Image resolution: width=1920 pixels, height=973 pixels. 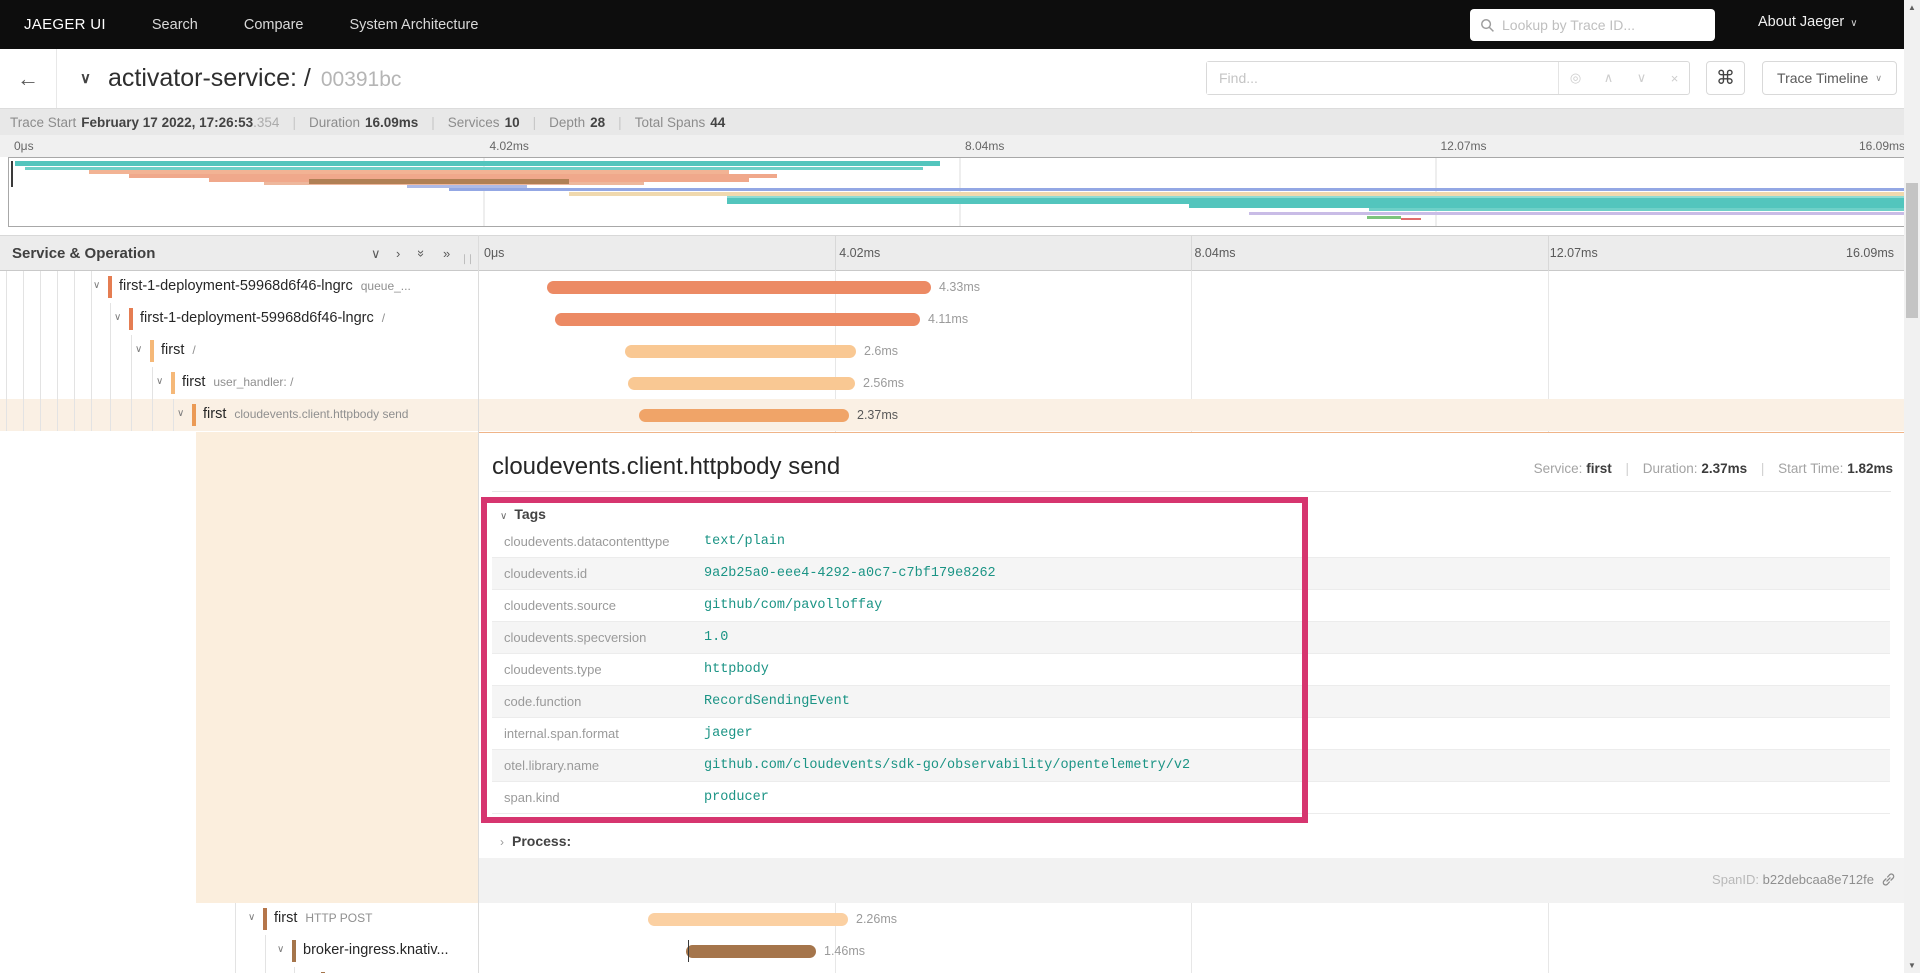 I want to click on command-icon: ⌘, so click(x=1725, y=78).